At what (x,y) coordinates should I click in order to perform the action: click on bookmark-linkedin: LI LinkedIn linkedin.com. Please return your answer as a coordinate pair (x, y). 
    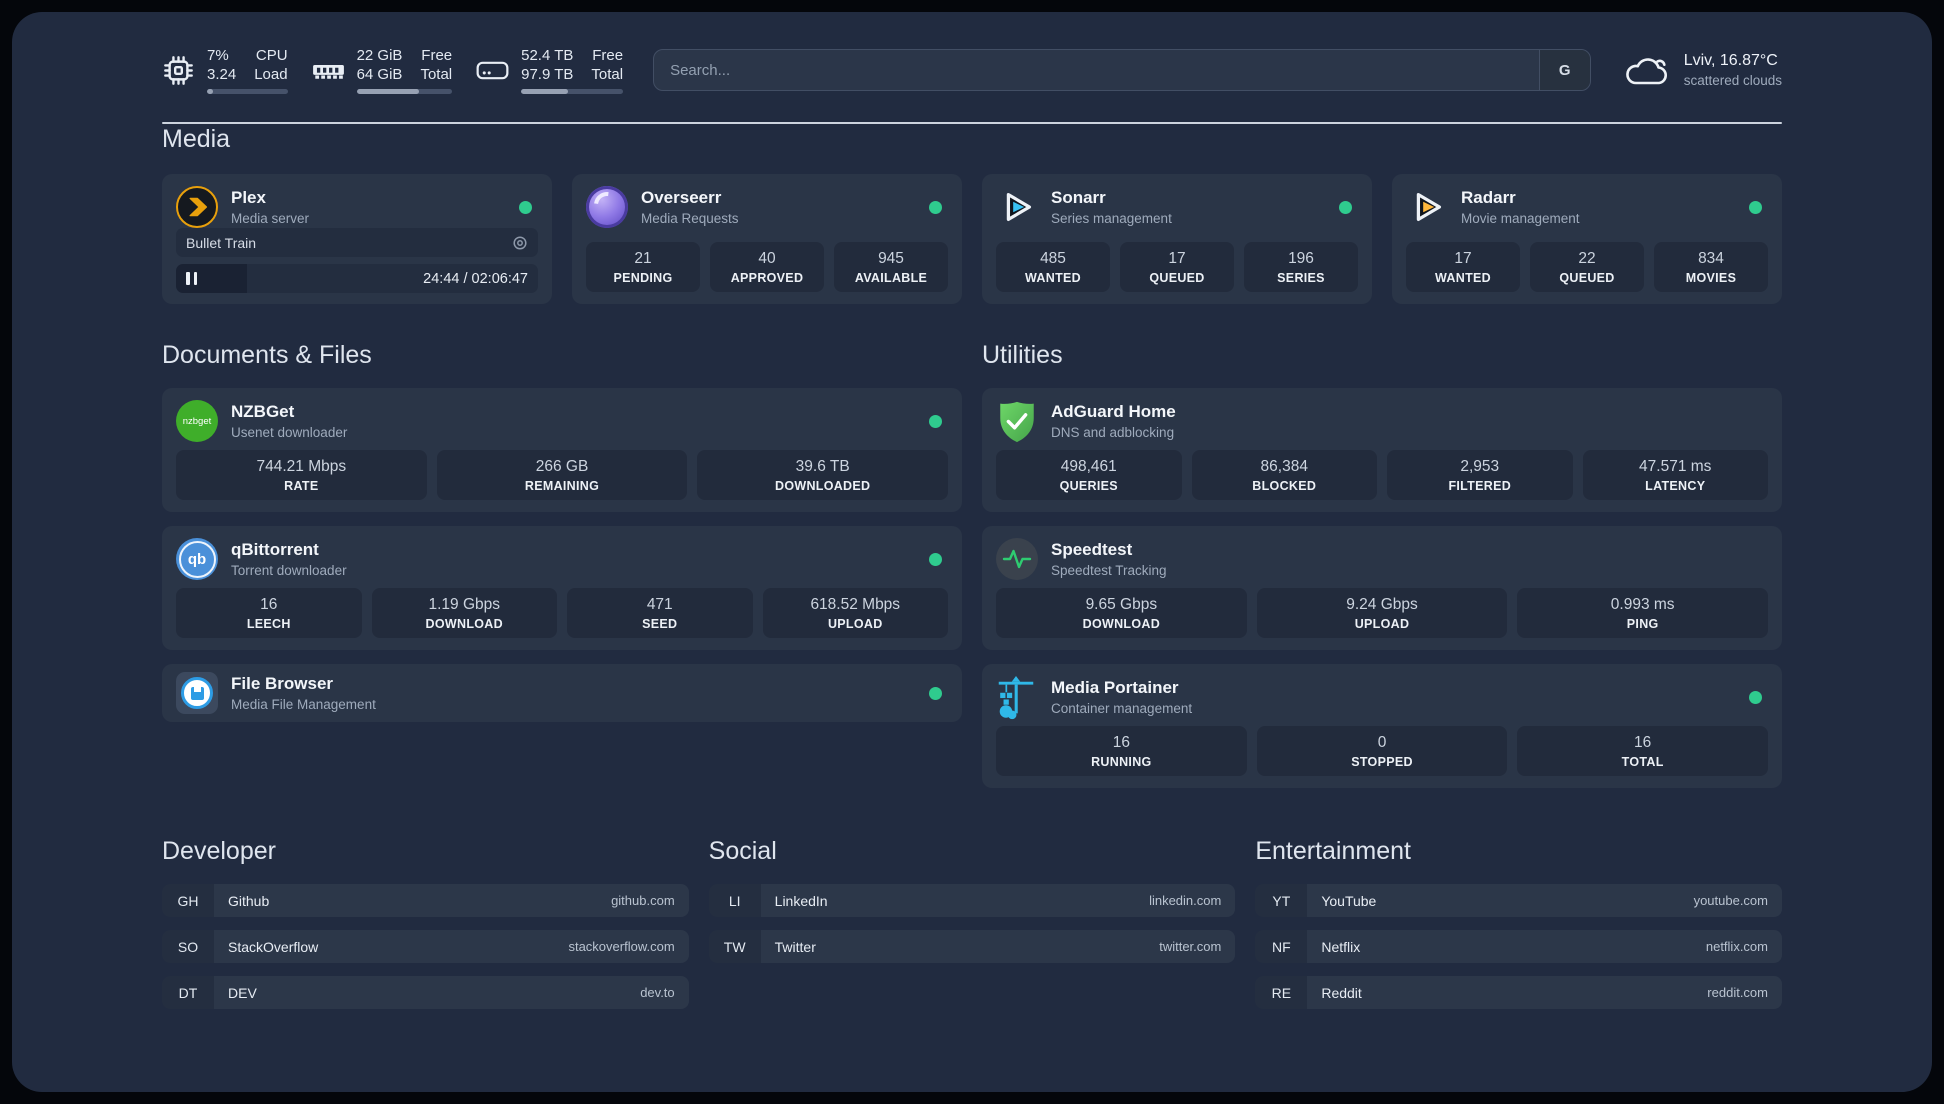
    Looking at the image, I should click on (972, 900).